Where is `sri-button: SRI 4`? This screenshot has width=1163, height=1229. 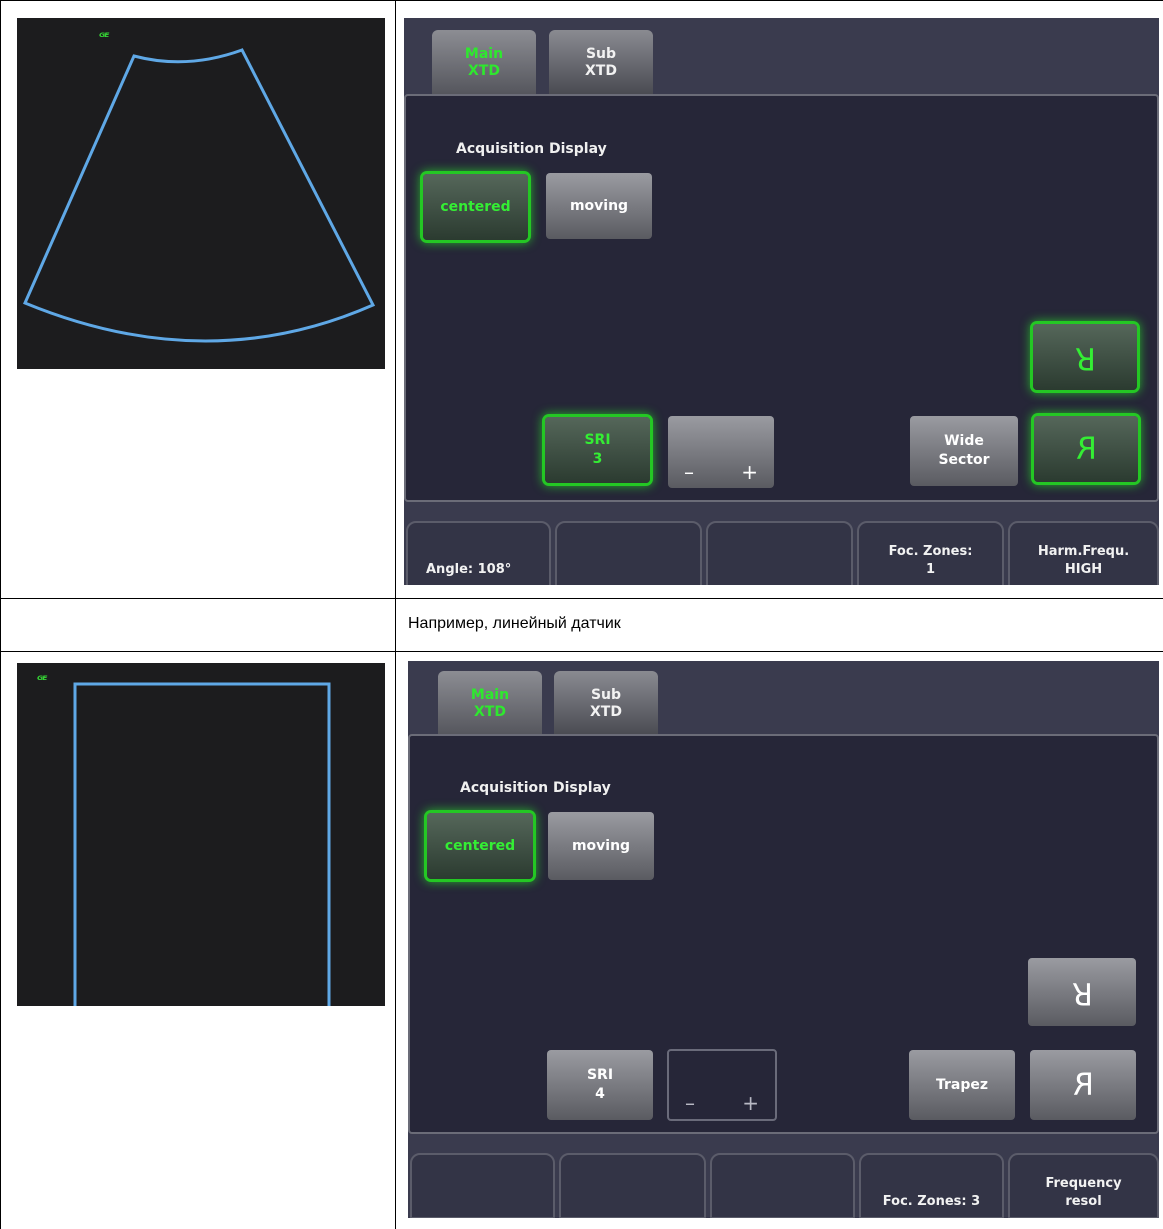
sri-button: SRI 4 is located at coordinates (600, 1085).